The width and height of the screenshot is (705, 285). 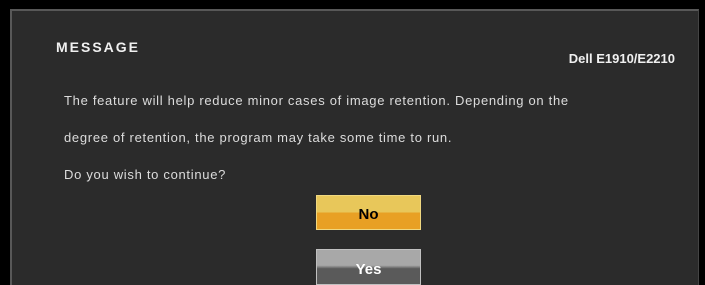 What do you see at coordinates (368, 269) in the screenshot?
I see `yes-button-label: Yes` at bounding box center [368, 269].